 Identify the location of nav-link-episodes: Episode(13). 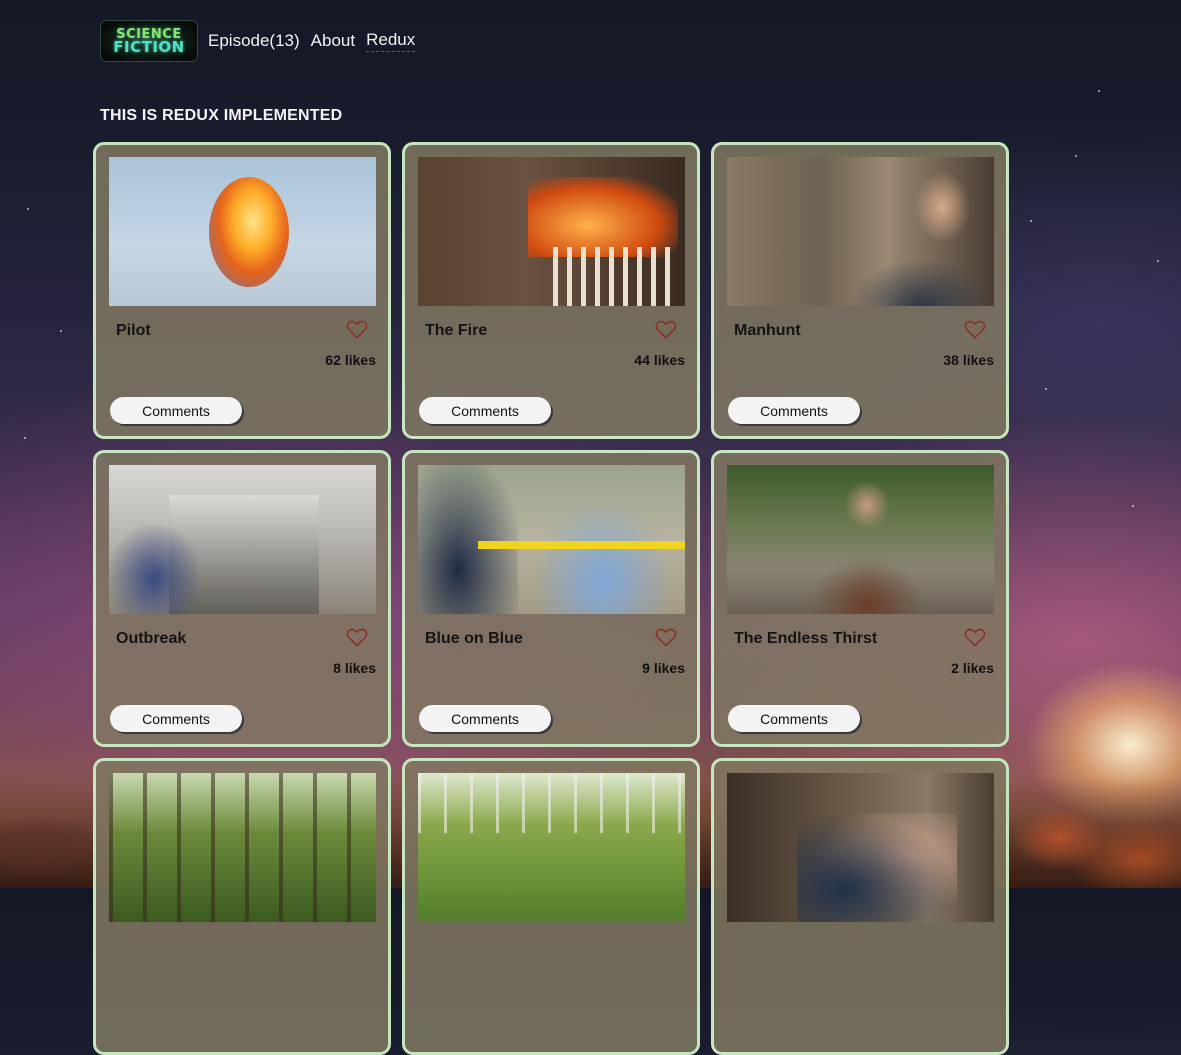
(254, 41).